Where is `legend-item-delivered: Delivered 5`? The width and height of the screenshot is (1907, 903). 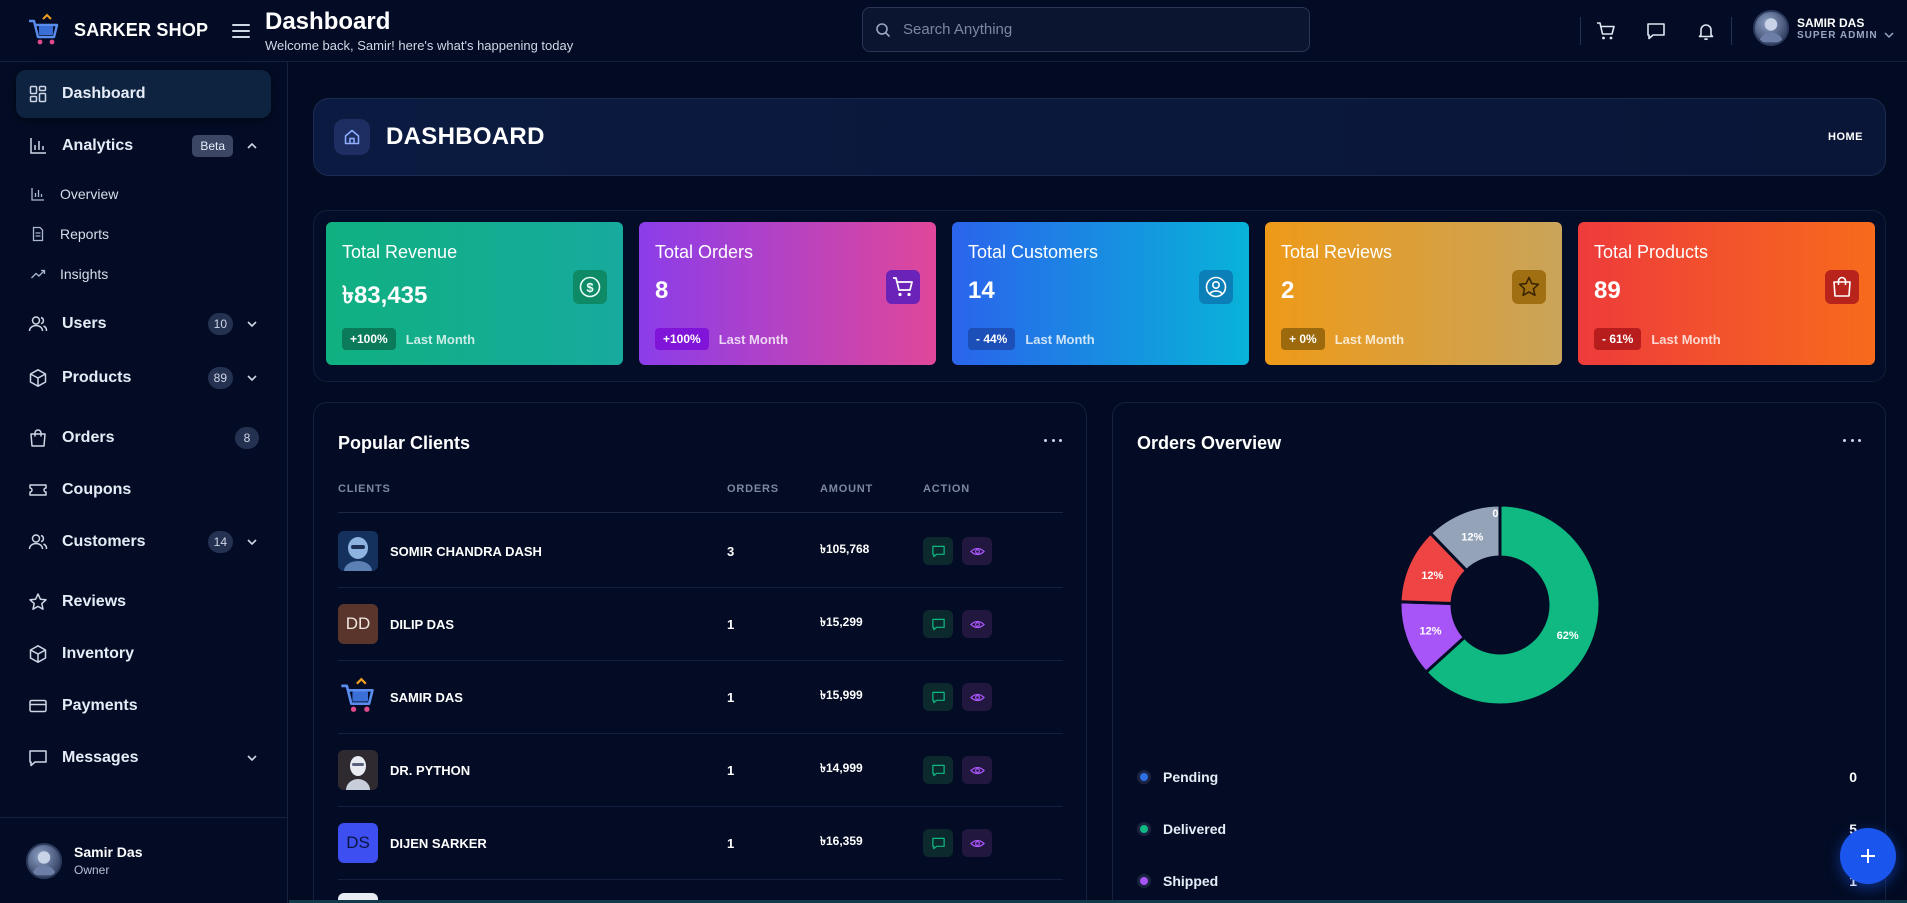
legend-item-delivered: Delivered 5 is located at coordinates (1497, 829).